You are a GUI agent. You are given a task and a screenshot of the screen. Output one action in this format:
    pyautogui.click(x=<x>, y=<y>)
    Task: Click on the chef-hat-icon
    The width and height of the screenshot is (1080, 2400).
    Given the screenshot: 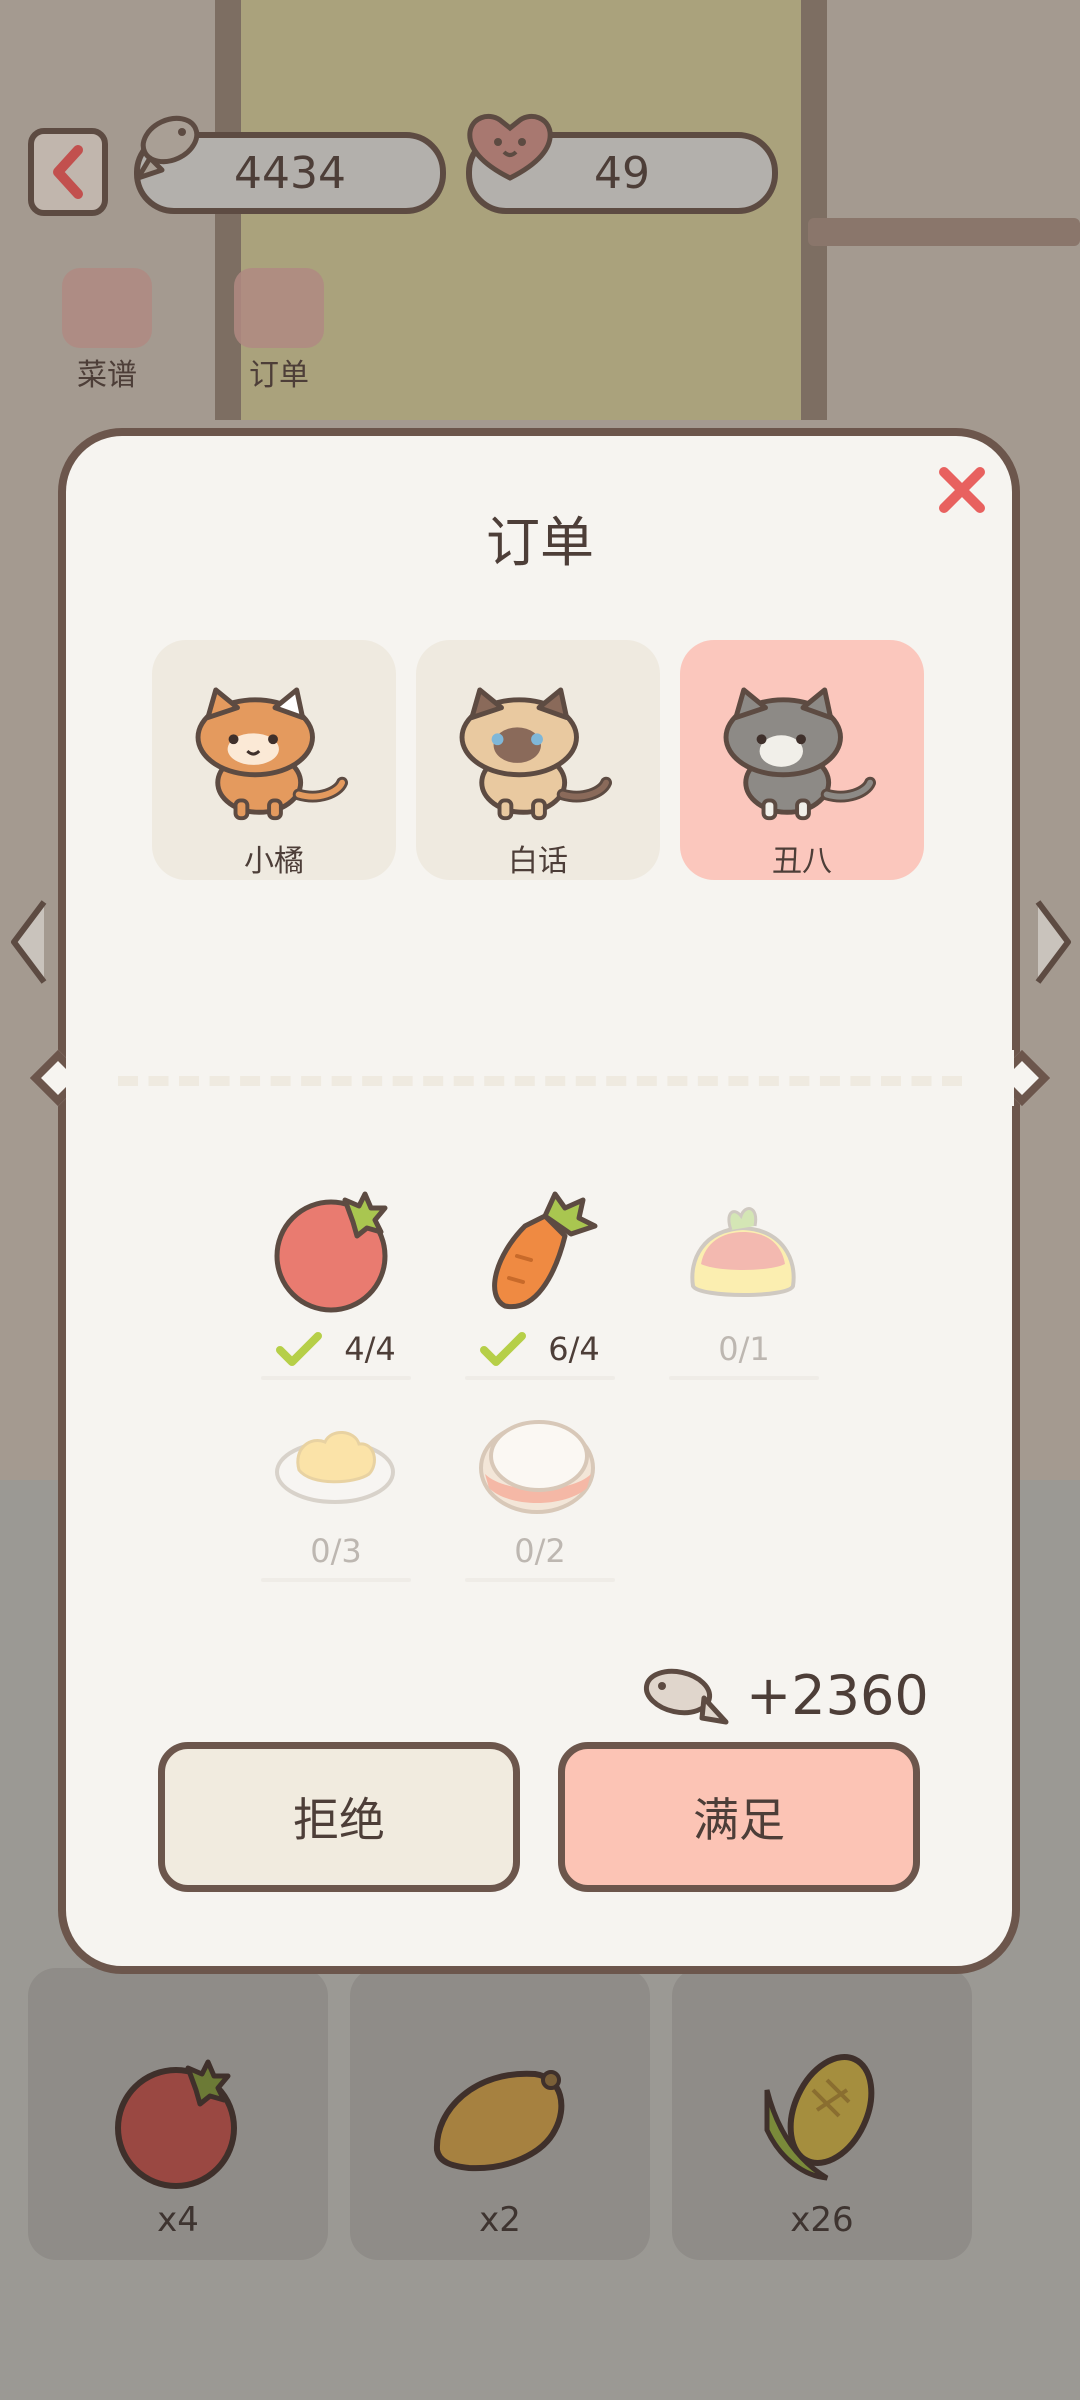 What is the action you would take?
    pyautogui.click(x=107, y=308)
    